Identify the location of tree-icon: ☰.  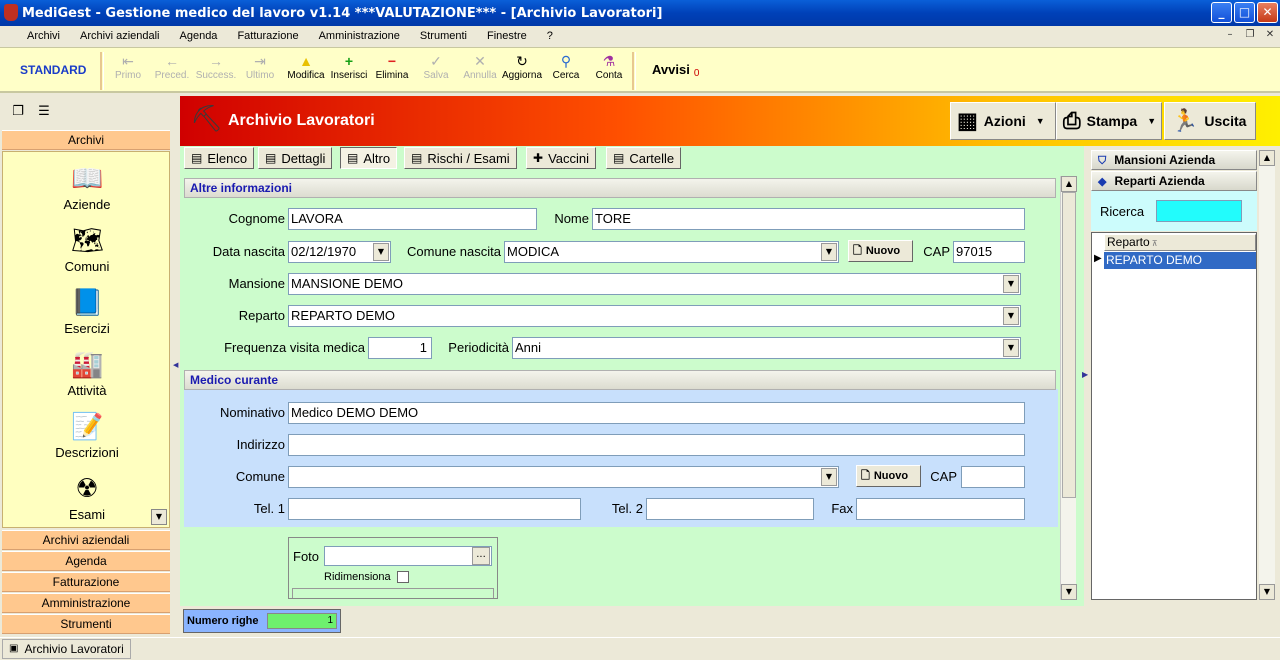
(44, 112).